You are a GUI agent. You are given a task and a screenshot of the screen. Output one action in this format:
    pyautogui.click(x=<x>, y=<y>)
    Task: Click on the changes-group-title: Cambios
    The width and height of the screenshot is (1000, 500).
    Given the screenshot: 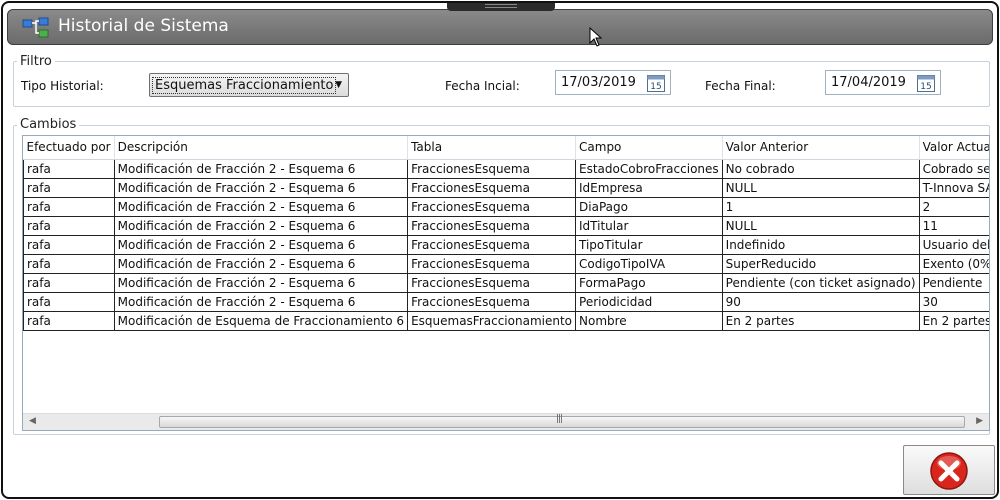 What is the action you would take?
    pyautogui.click(x=48, y=124)
    